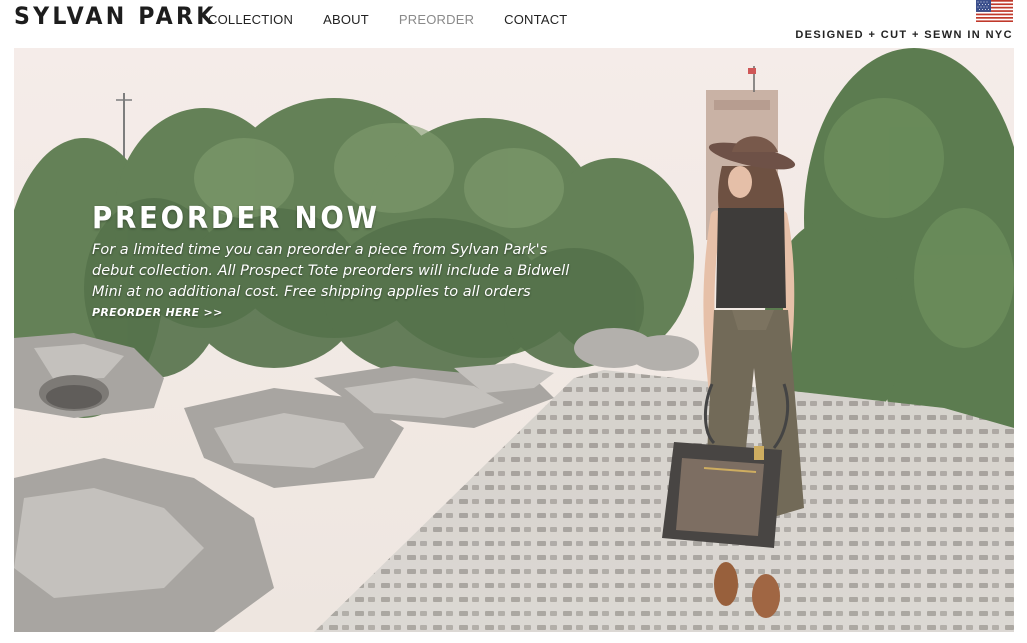 This screenshot has width=1027, height=643. Describe the element at coordinates (436, 19) in the screenshot. I see `nav-item-preorder: PREORDER` at that location.